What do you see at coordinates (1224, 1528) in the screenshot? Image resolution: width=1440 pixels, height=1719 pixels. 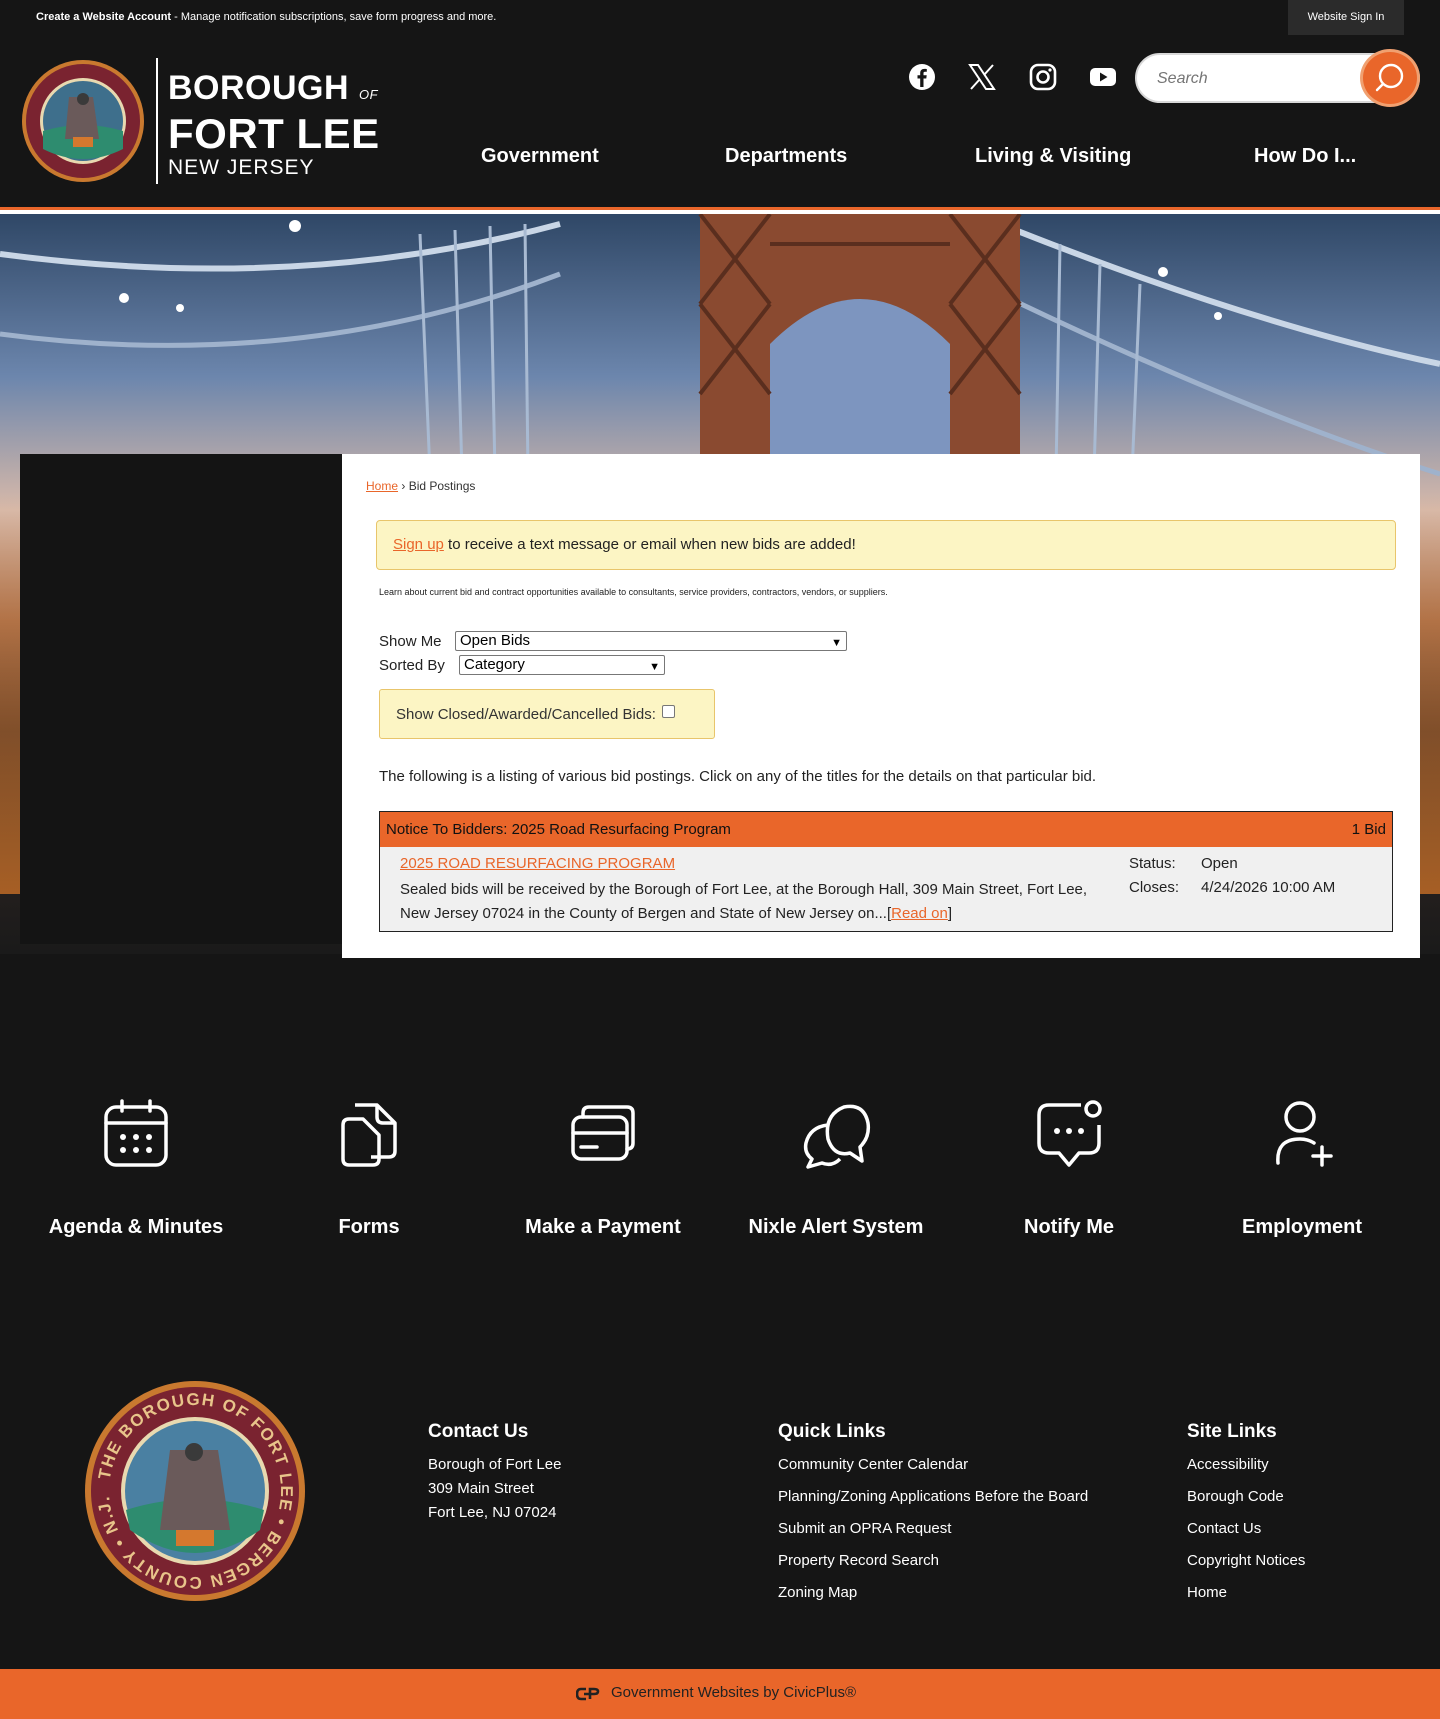 I see `footer-link: Contact Us` at bounding box center [1224, 1528].